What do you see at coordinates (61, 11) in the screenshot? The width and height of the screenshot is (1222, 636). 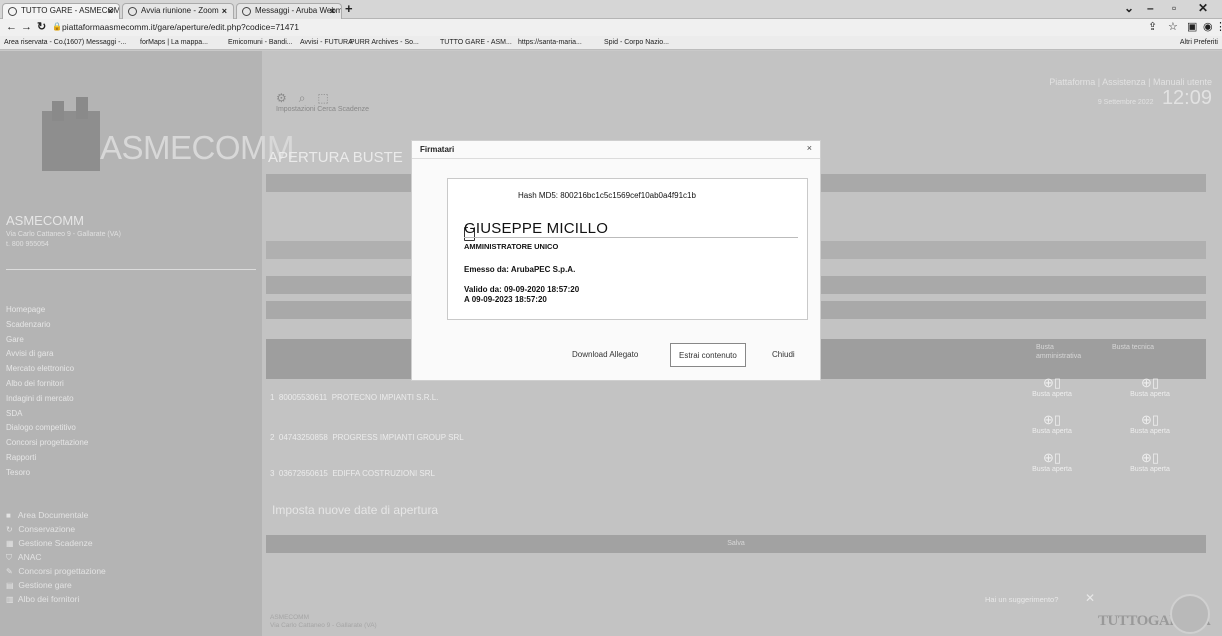 I see `browser-tab-tuttogare: TUTTO GARE - ASMECOMM ×` at bounding box center [61, 11].